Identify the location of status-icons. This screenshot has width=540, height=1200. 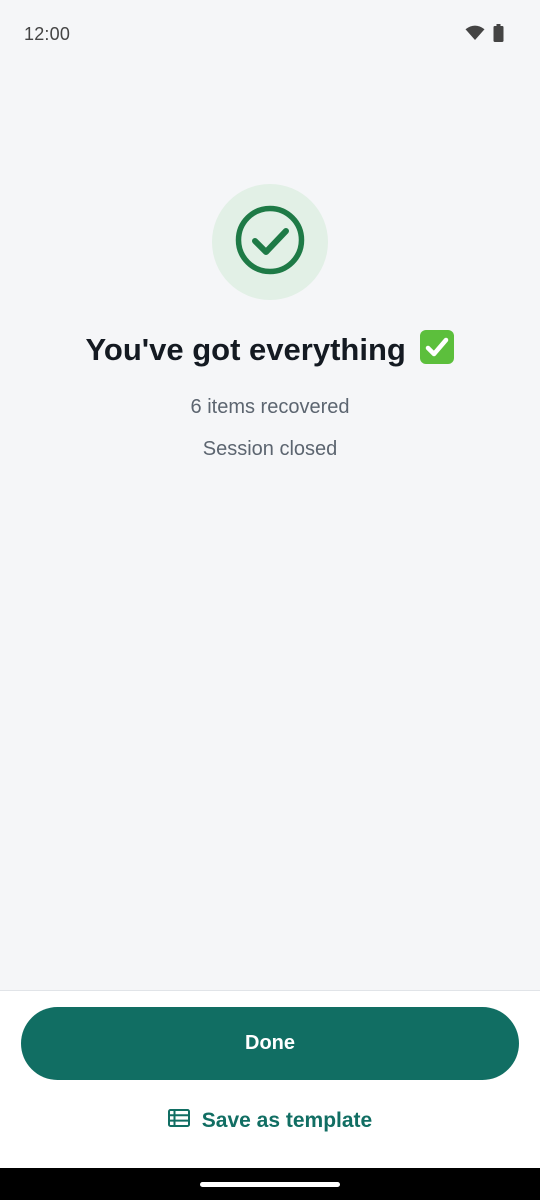
(484, 33).